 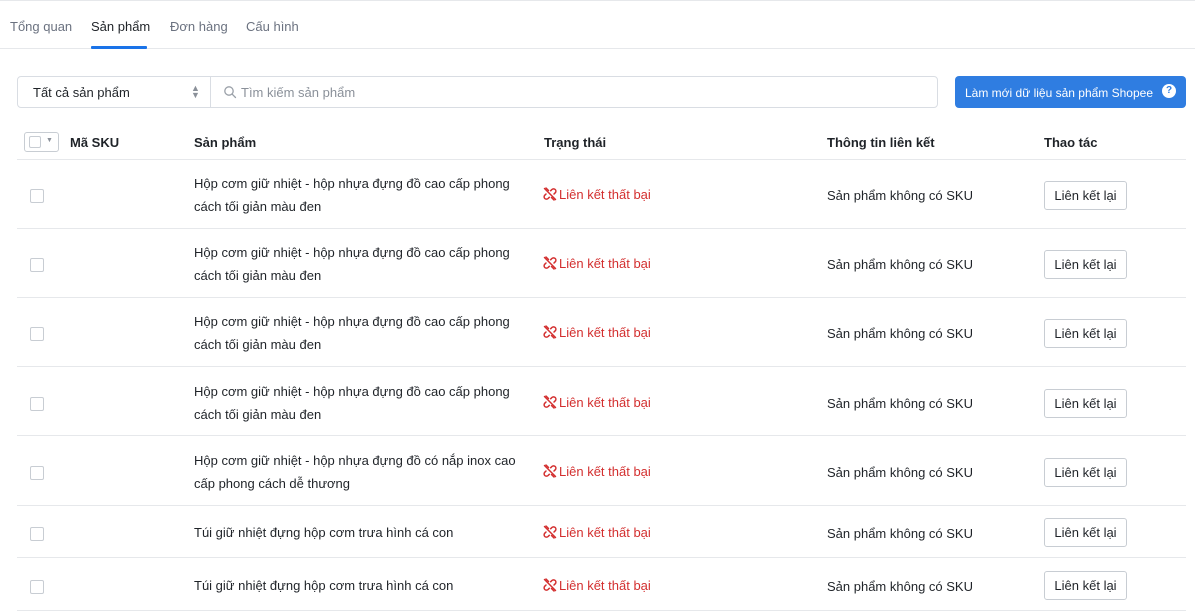 I want to click on help-circle-icon: ?, so click(x=1169, y=91).